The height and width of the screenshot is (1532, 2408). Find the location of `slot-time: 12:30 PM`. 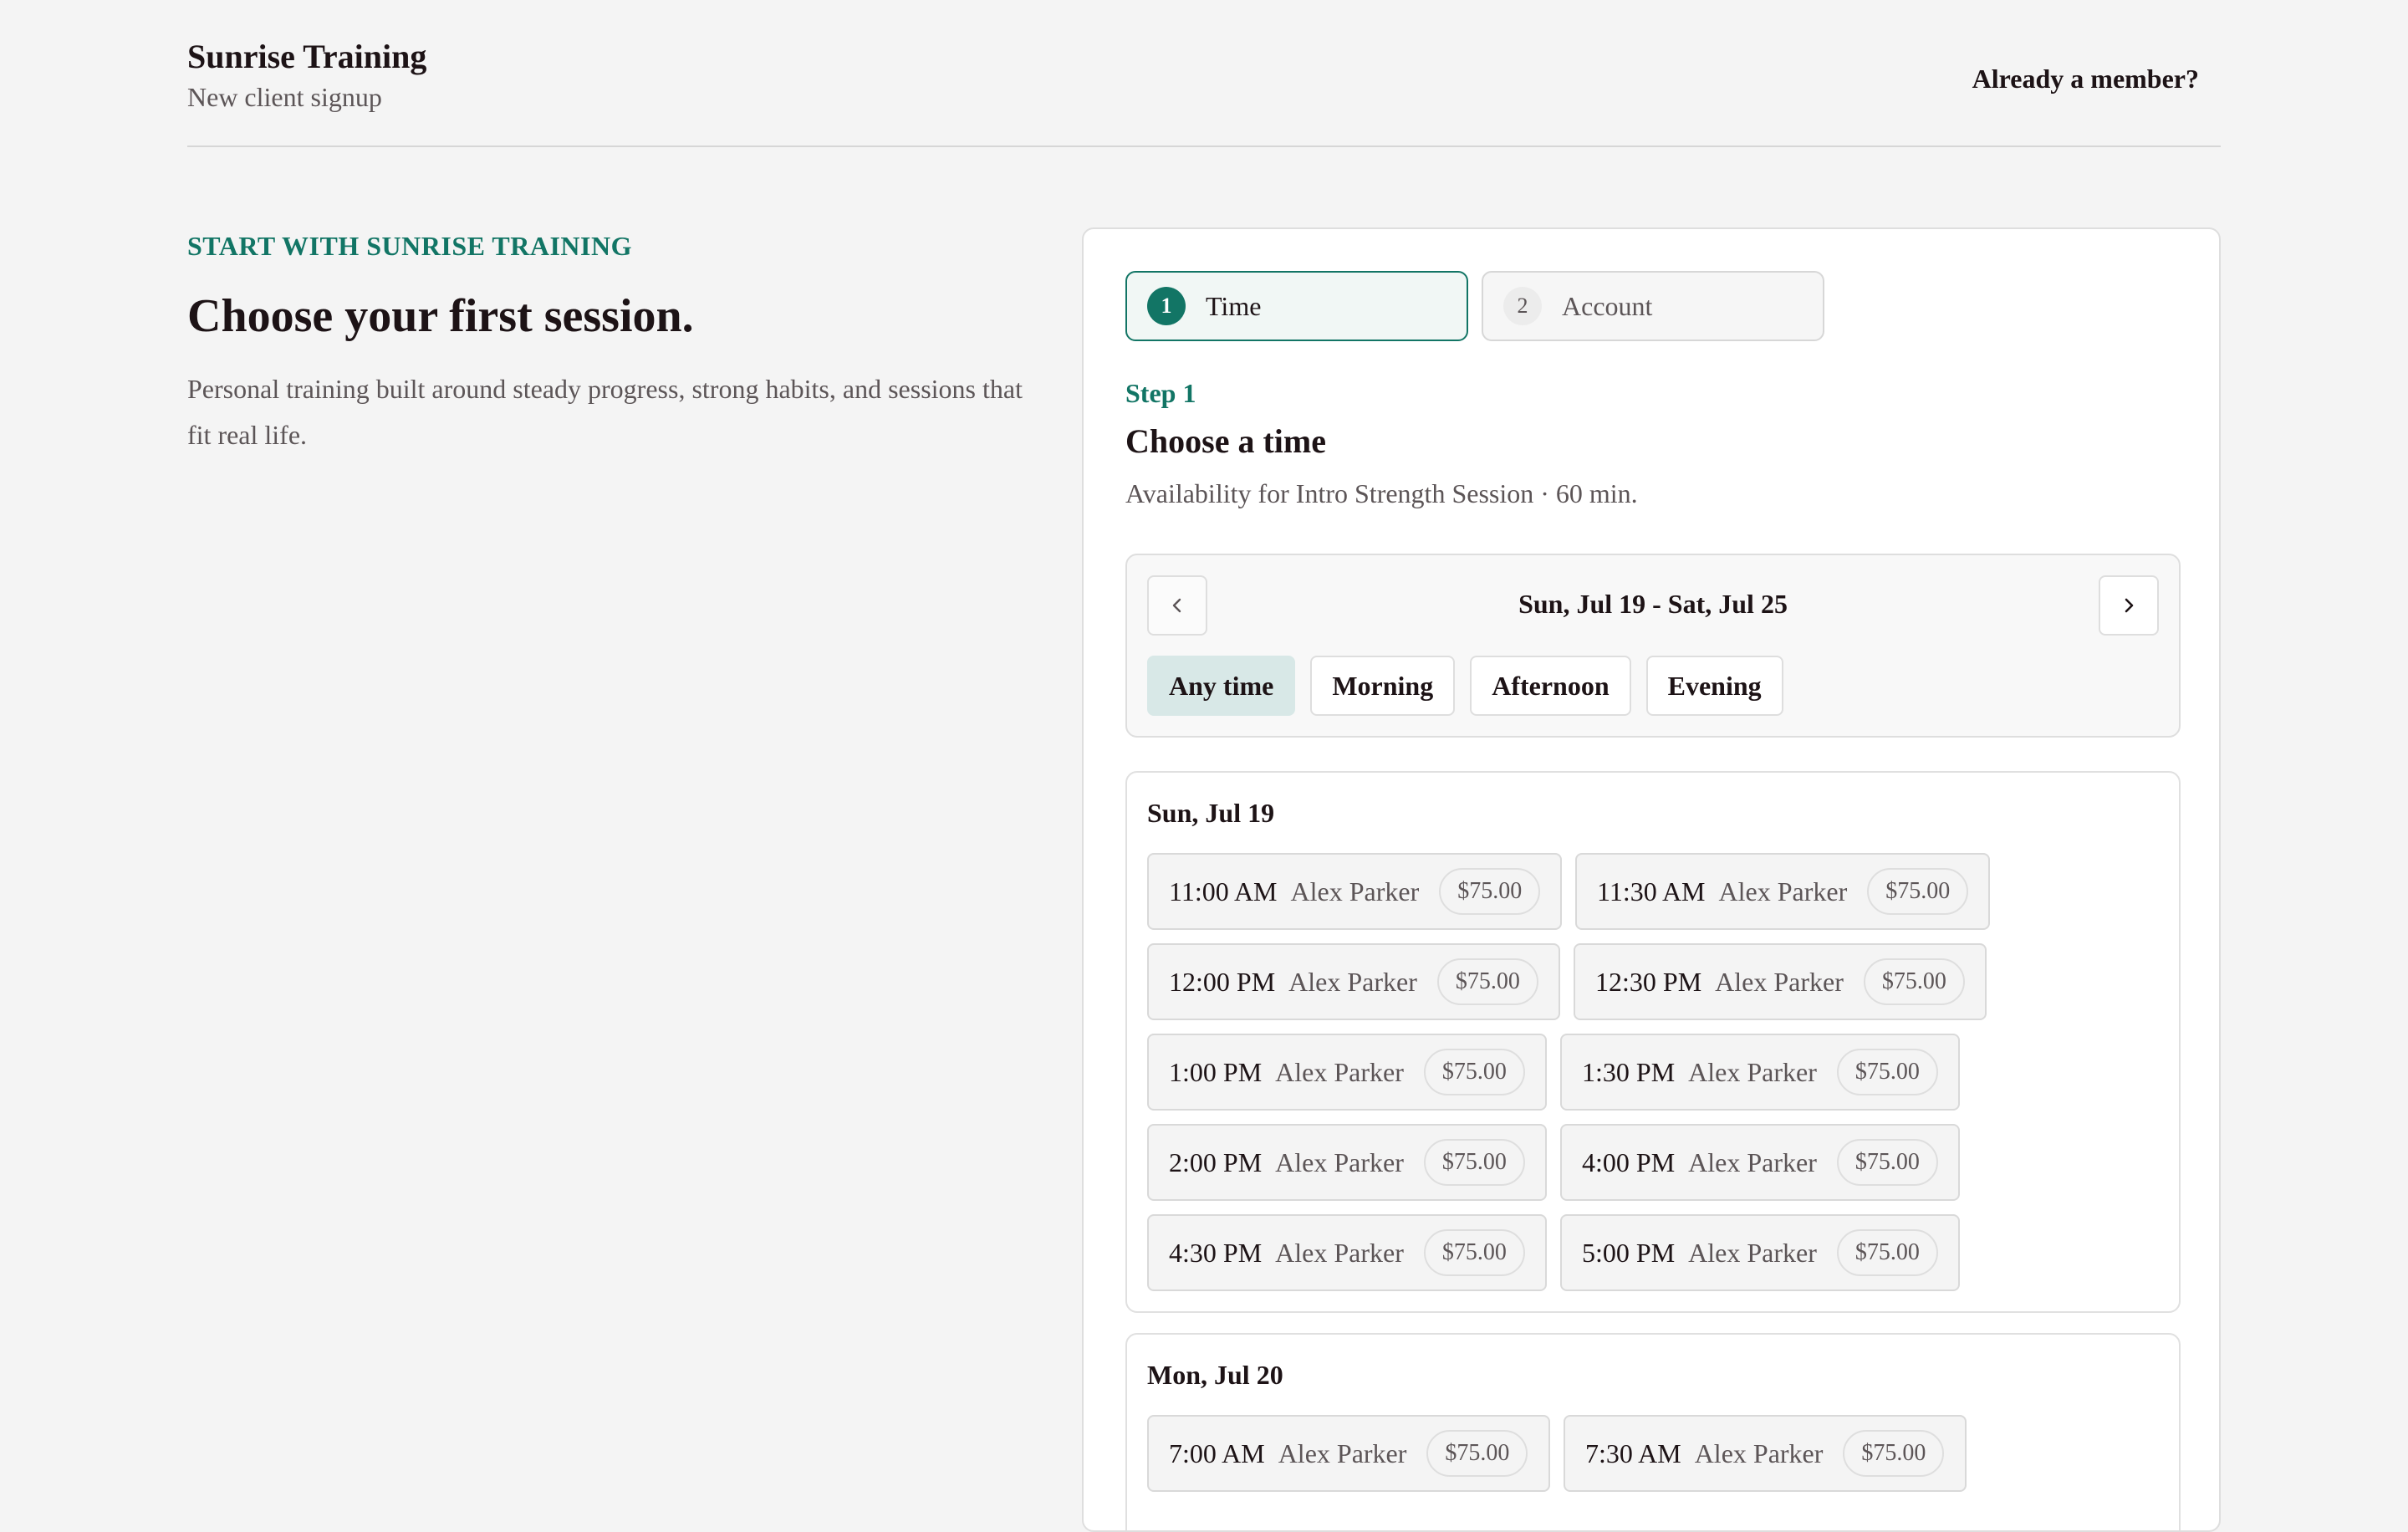

slot-time: 12:30 PM is located at coordinates (1649, 981).